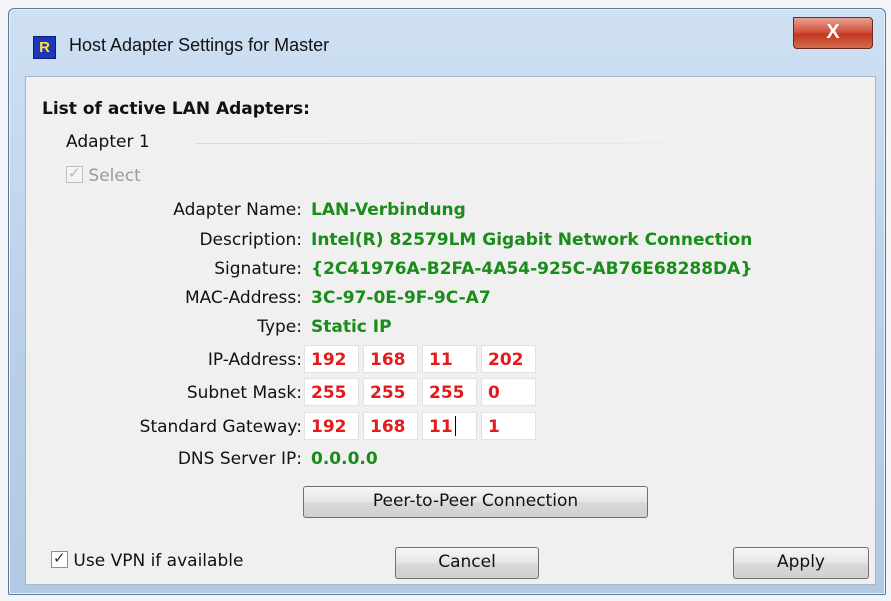 This screenshot has width=891, height=601. I want to click on cancel-button: Cancel, so click(467, 563).